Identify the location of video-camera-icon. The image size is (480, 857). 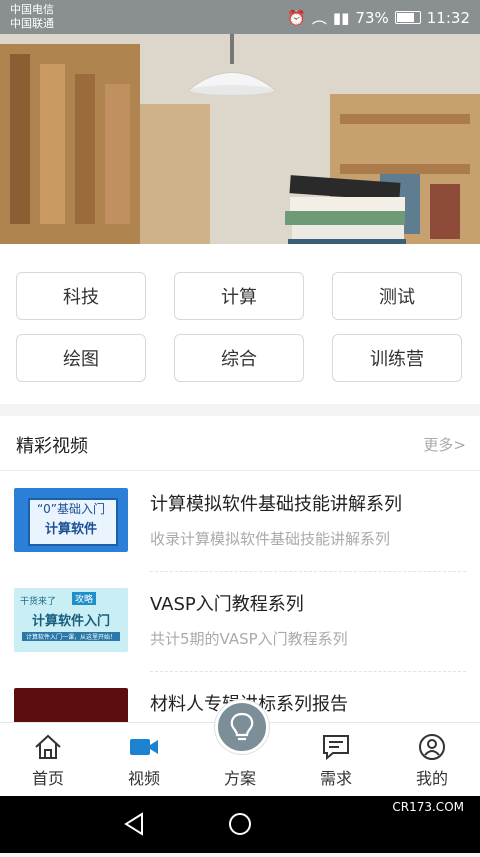
(144, 747).